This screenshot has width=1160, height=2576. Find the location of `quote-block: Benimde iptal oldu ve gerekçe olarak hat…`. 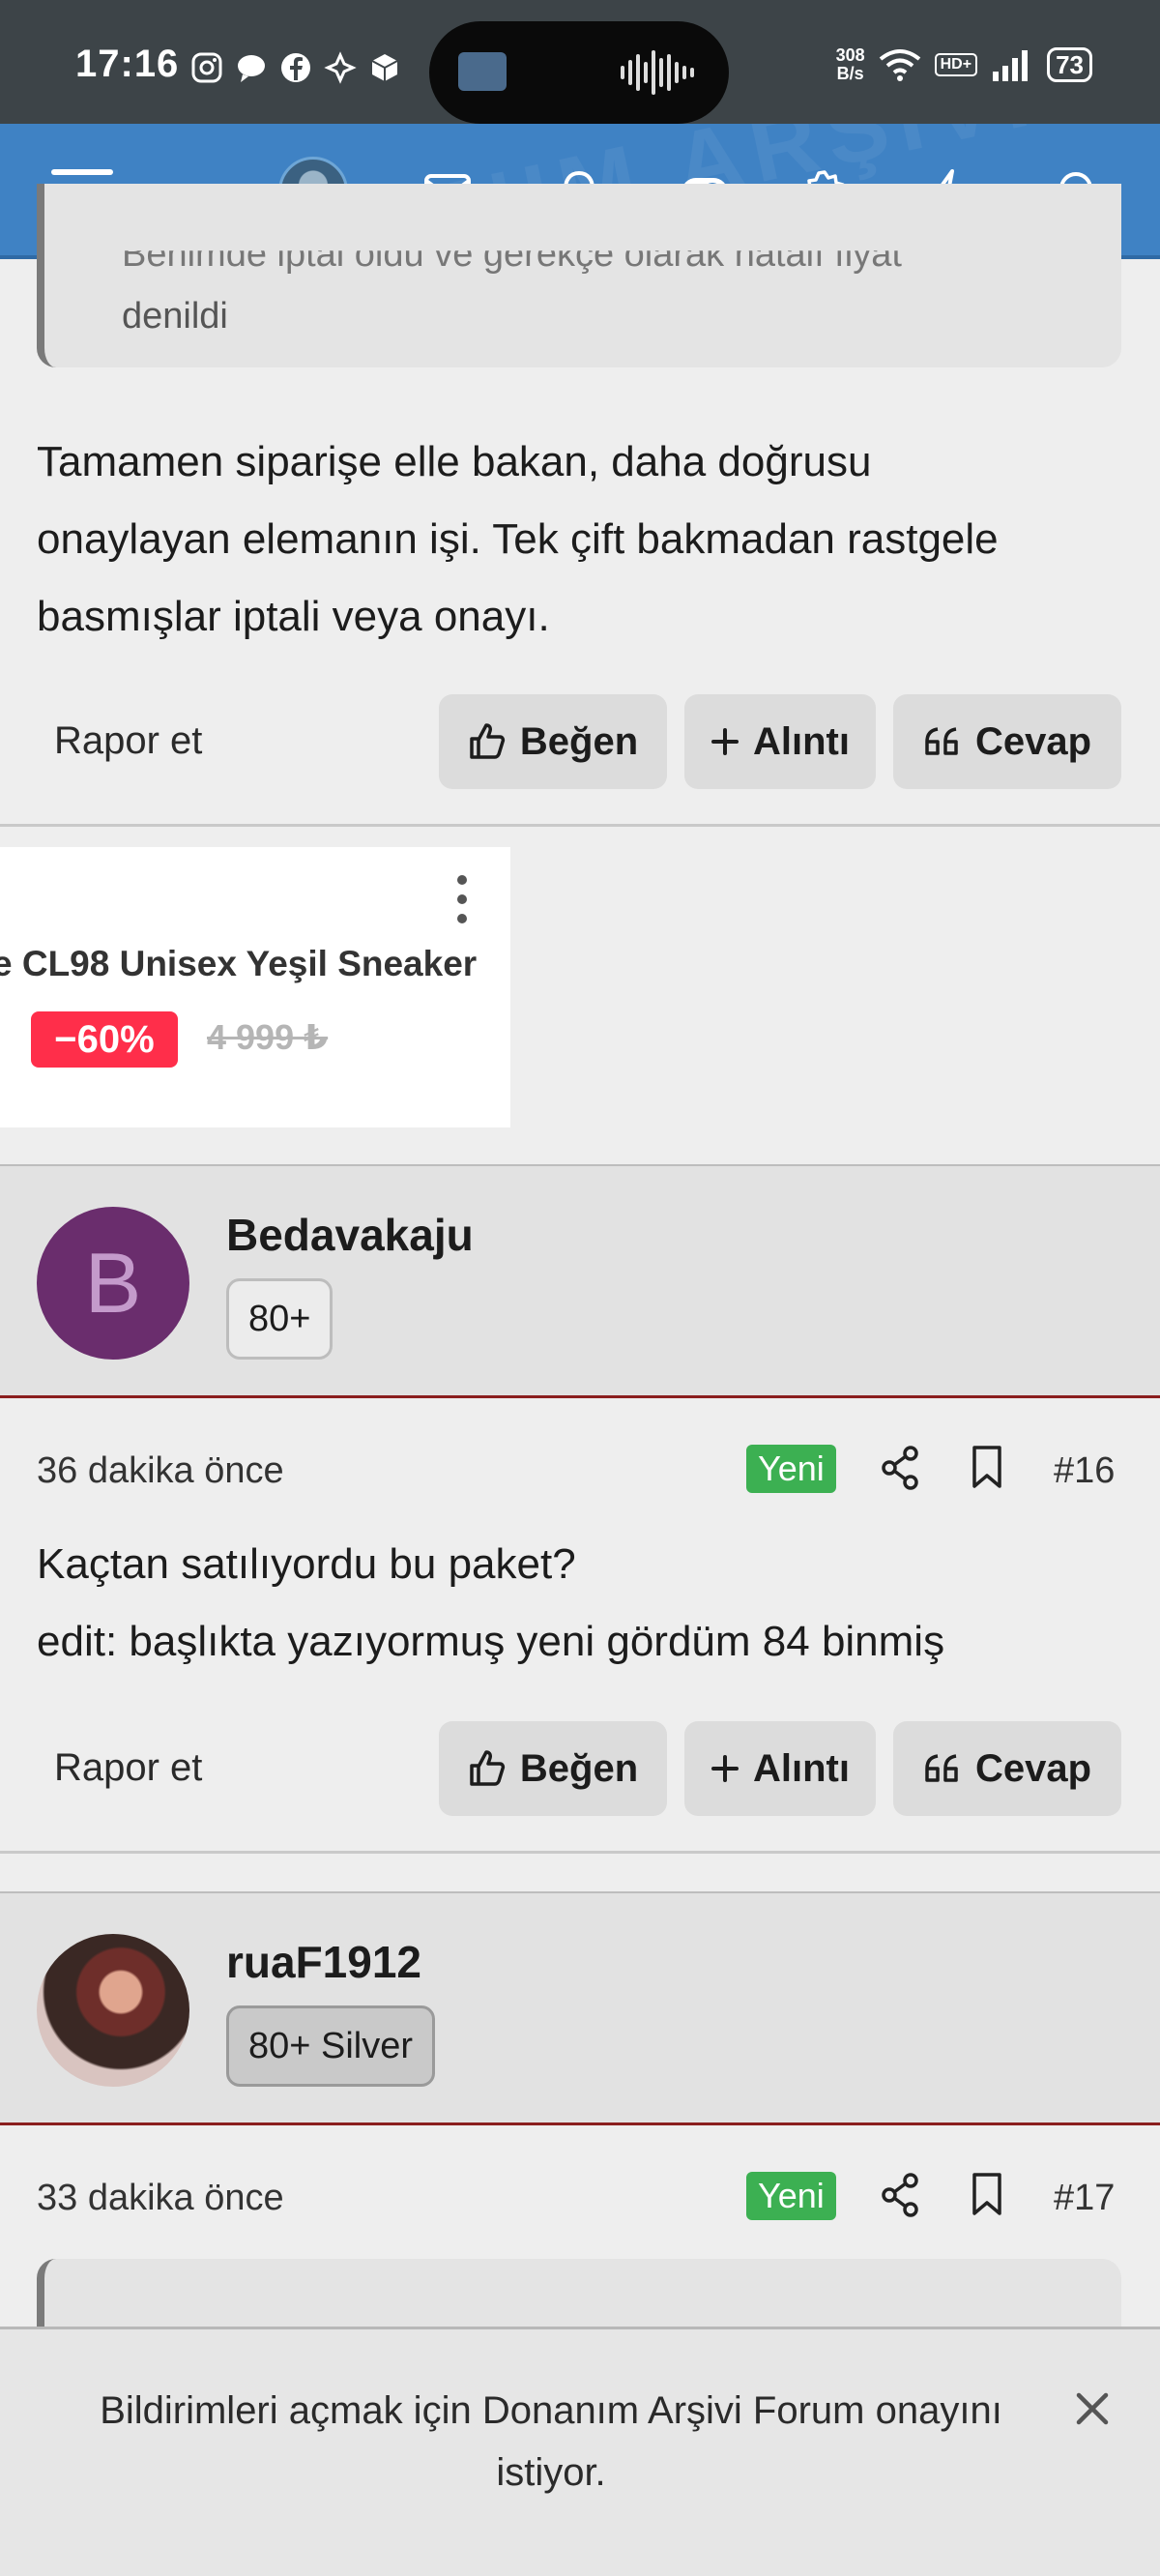

quote-block: Benimde iptal oldu ve gerekçe olarak hat… is located at coordinates (579, 275).